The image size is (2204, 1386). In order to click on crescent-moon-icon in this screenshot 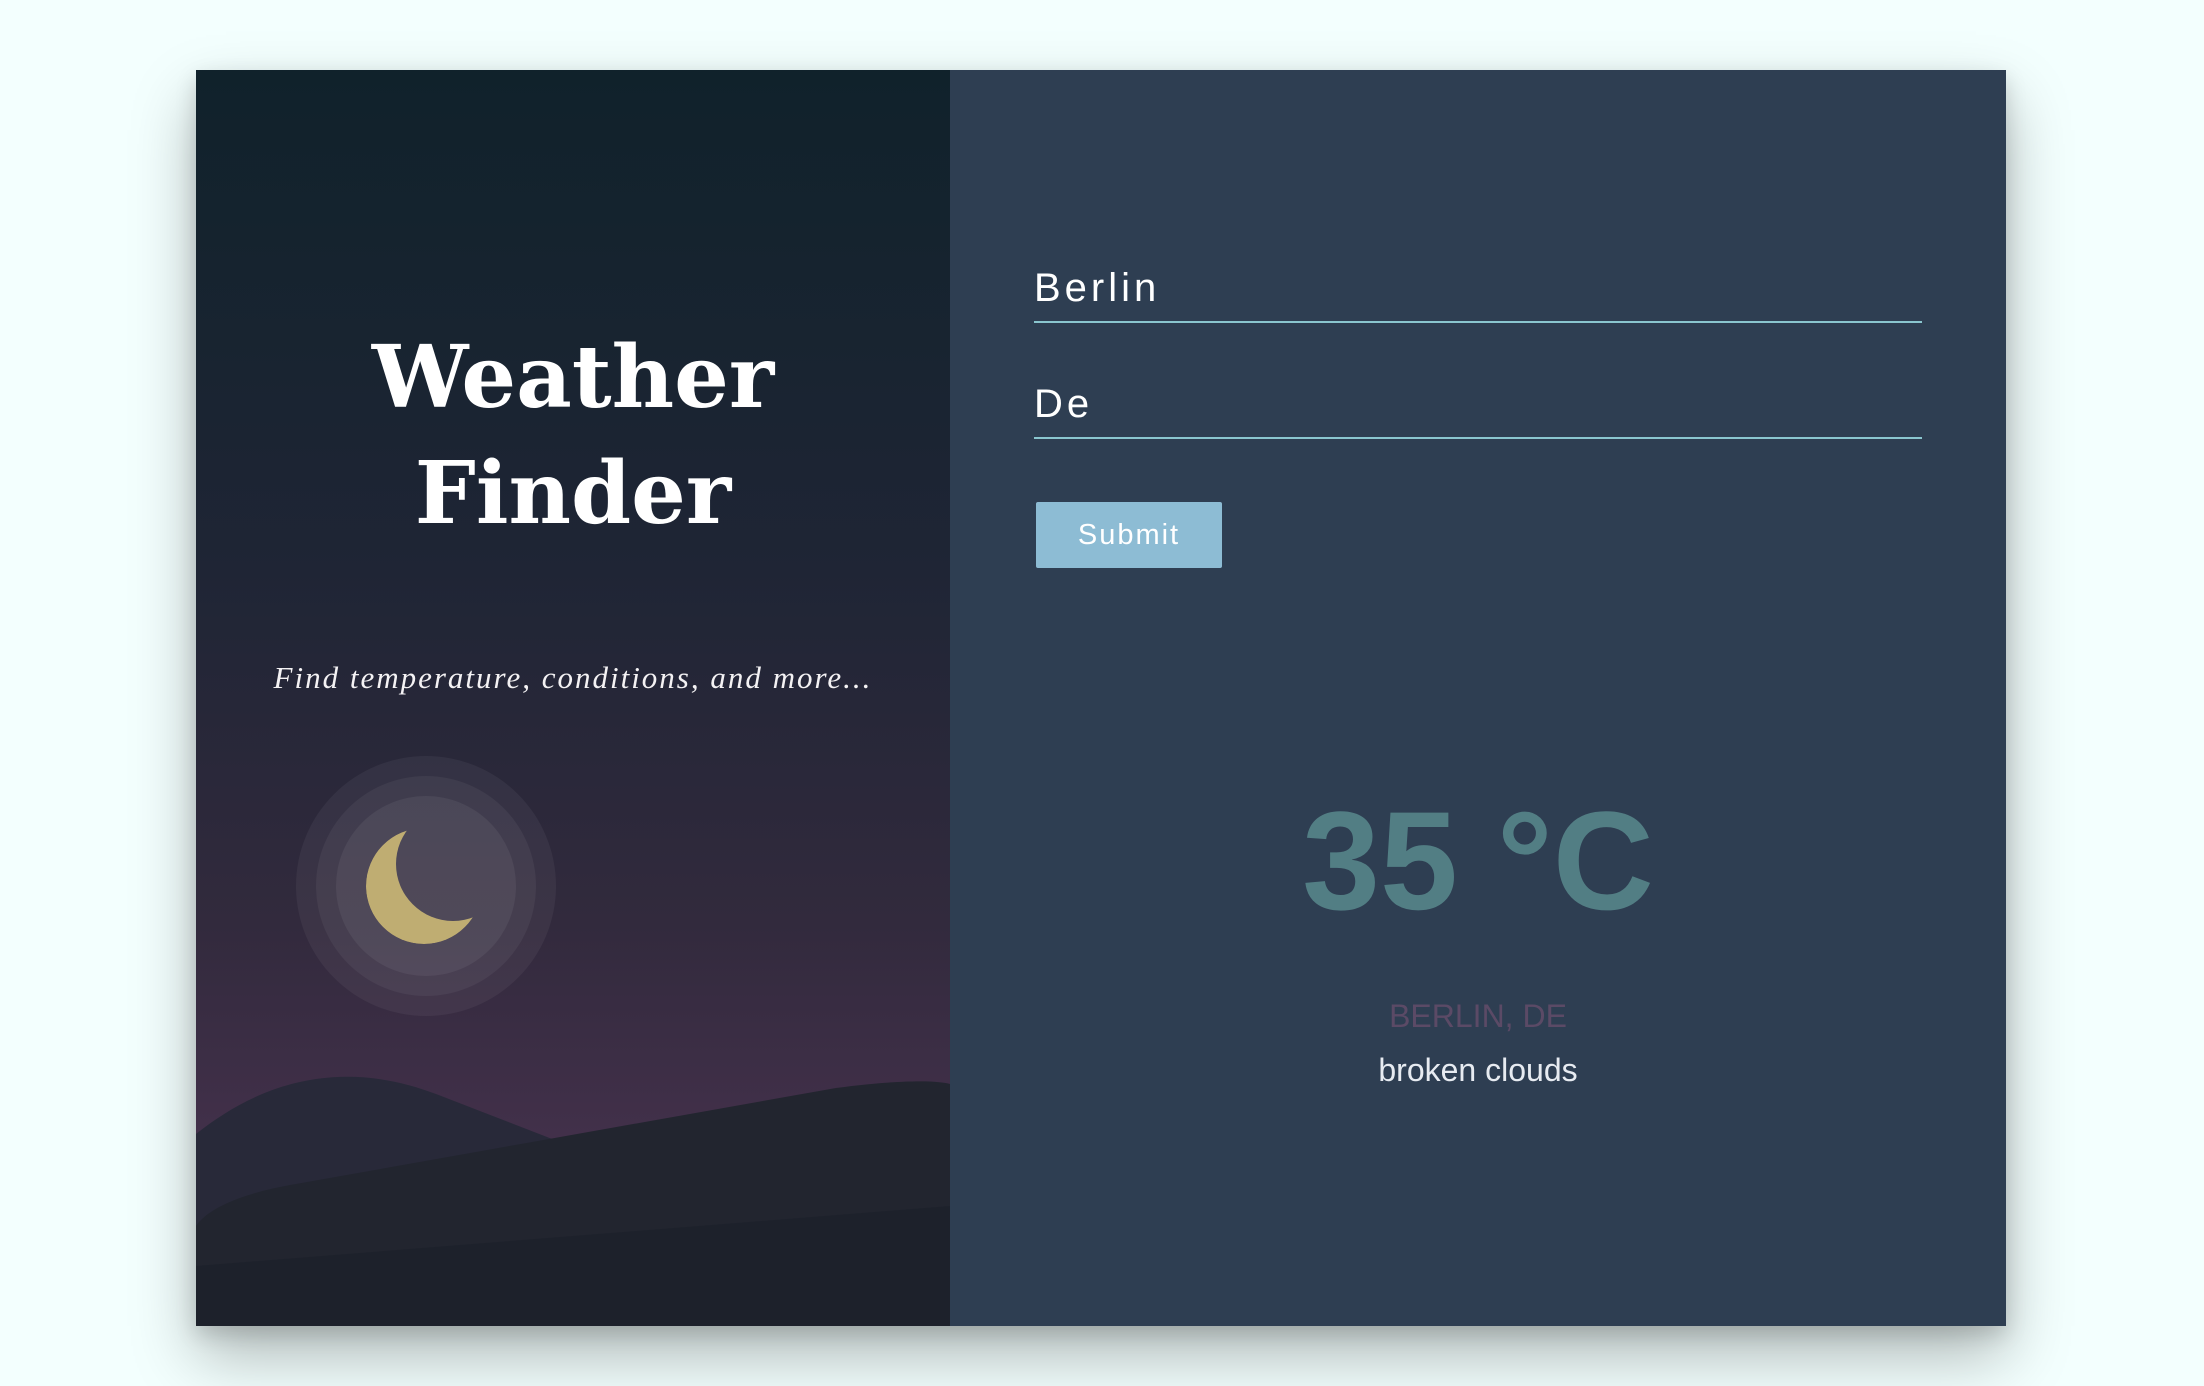, I will do `click(426, 886)`.